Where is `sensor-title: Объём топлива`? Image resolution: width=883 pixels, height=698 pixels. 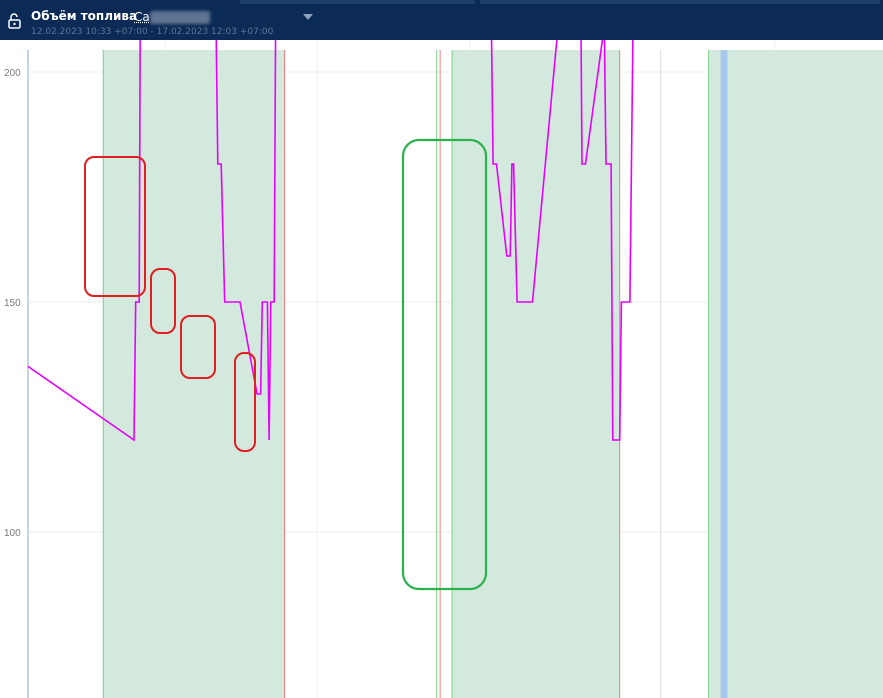 sensor-title: Объём топлива is located at coordinates (84, 16).